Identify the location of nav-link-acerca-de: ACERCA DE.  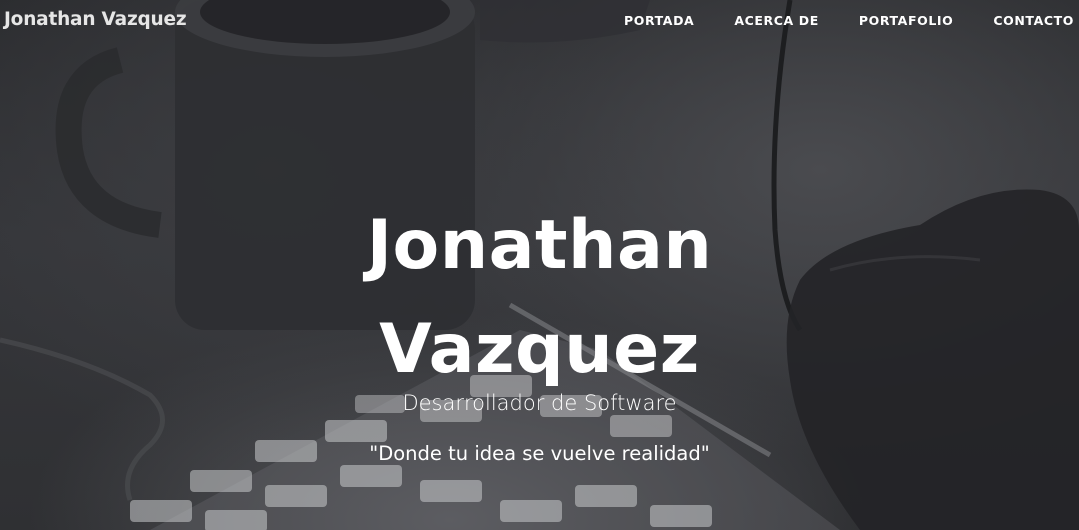
(776, 20).